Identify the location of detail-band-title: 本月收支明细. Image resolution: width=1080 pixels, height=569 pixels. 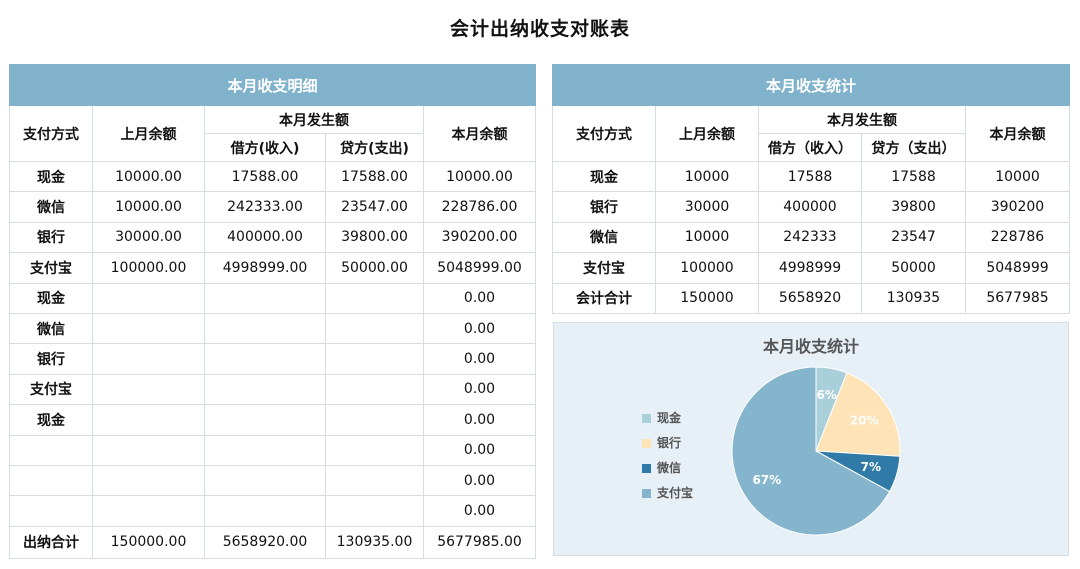
(272, 85).